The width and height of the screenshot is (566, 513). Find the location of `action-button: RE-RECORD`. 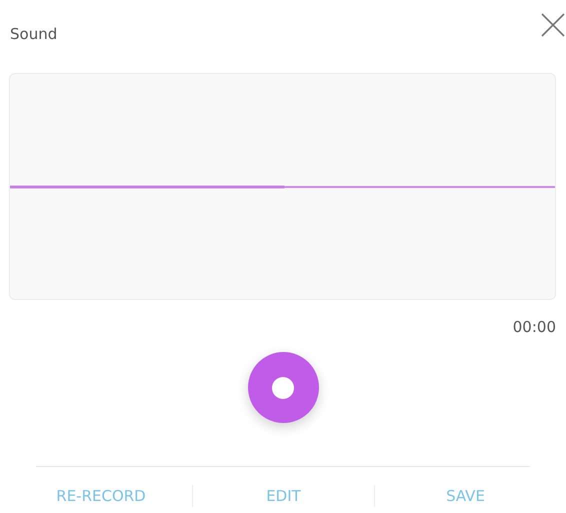

action-button: RE-RECORD is located at coordinates (101, 496).